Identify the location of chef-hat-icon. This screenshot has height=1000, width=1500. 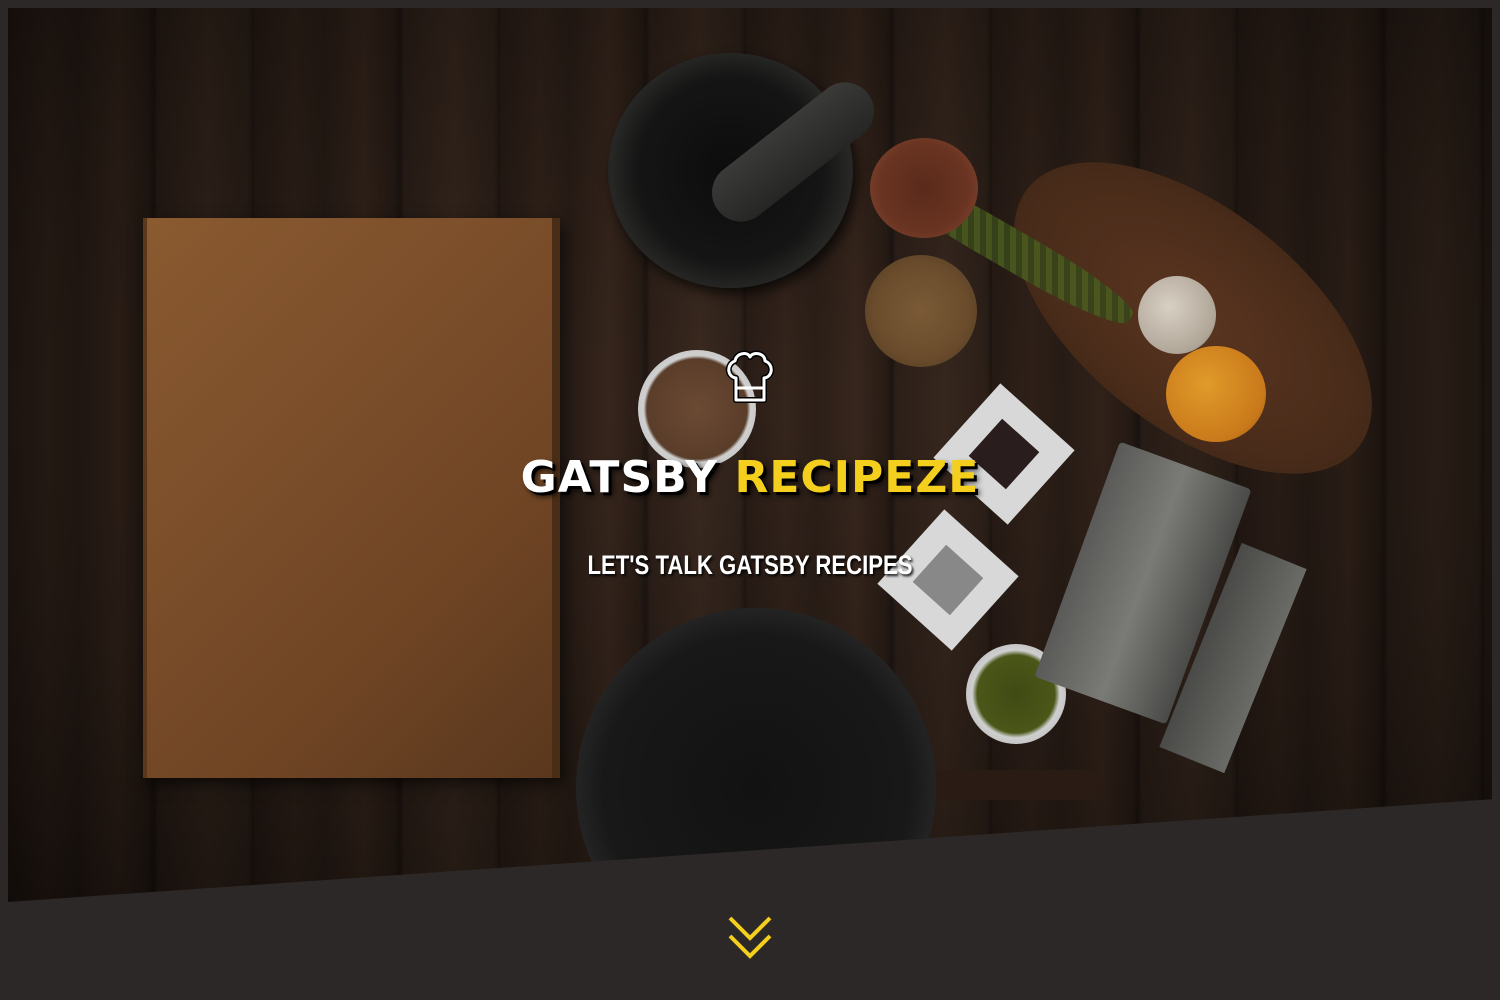
(750, 376).